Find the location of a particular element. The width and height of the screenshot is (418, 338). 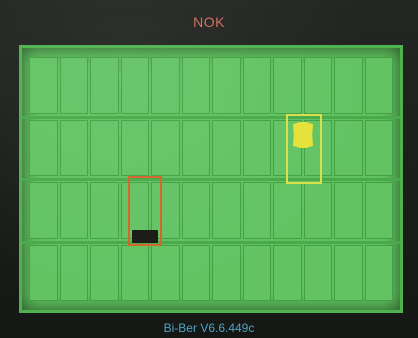

inspection-status: NOK is located at coordinates (209, 22).